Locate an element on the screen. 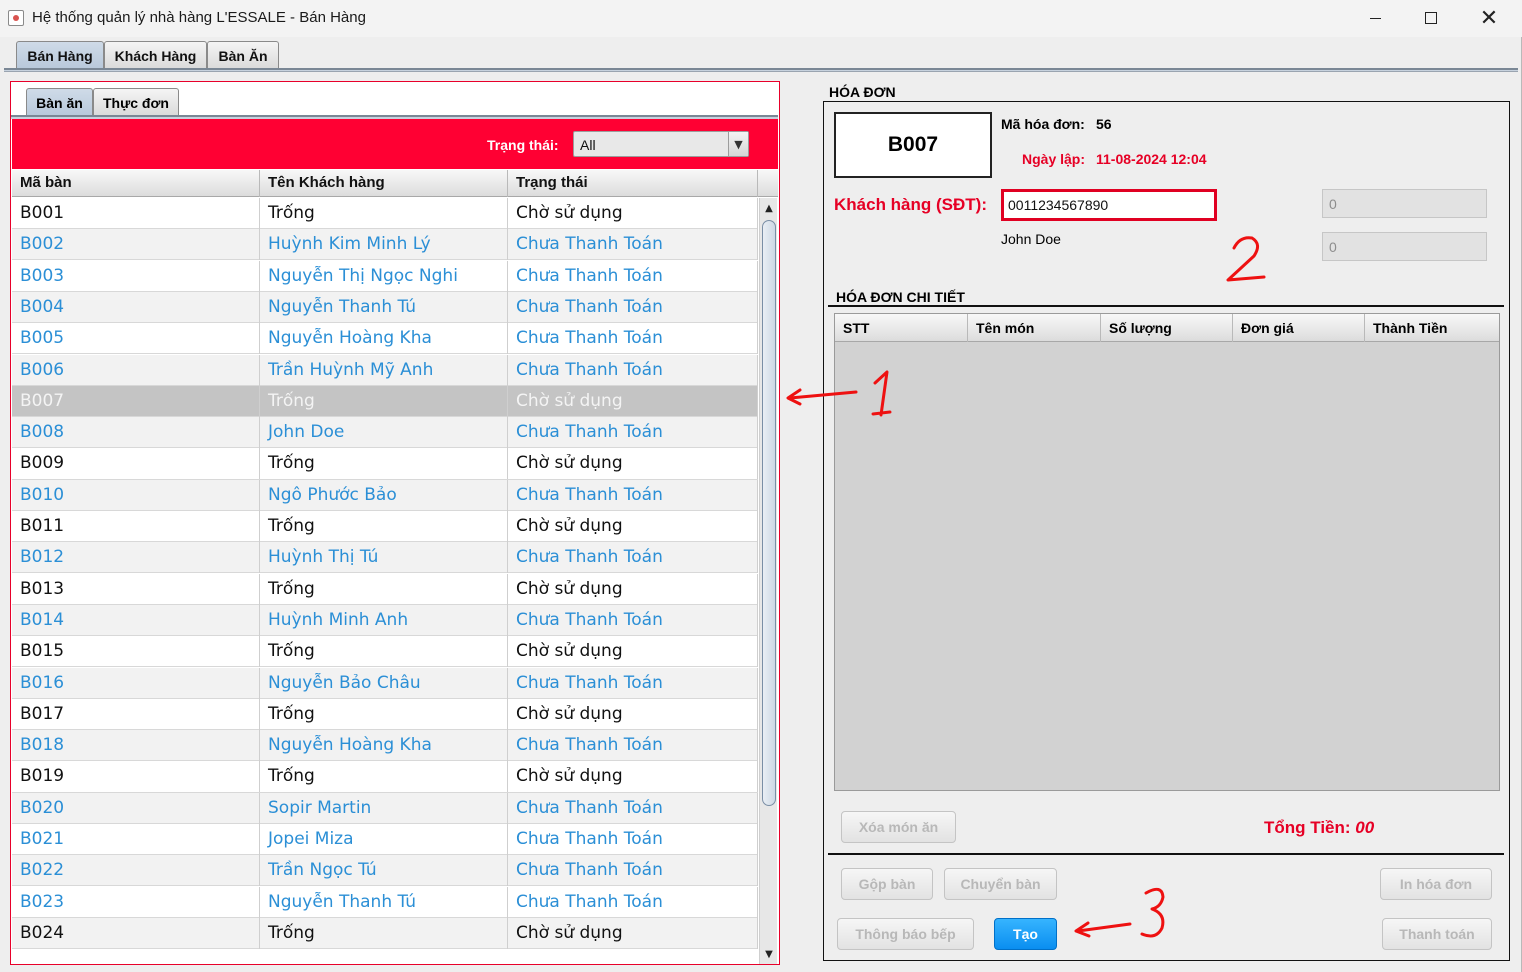 This screenshot has height=972, width=1522. table-row: B007 Trống Chờ sử dụng is located at coordinates (385, 401).